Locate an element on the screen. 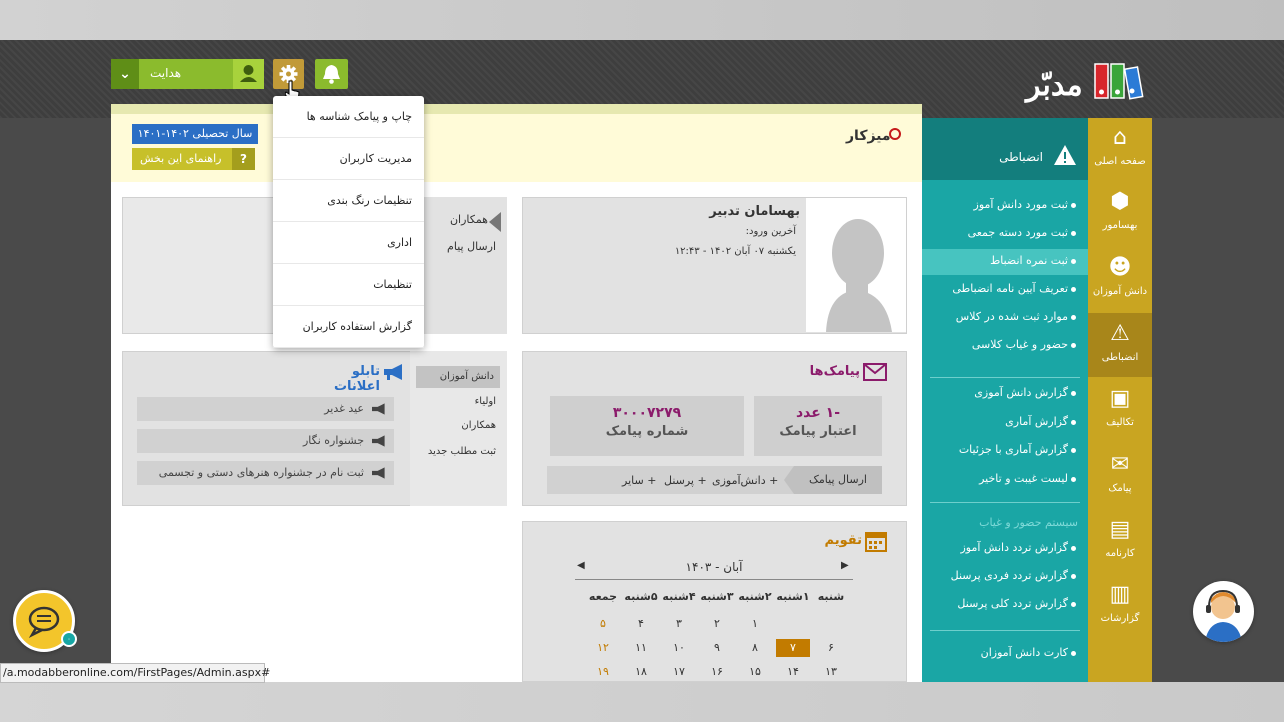 The image size is (1284, 722). help-question-icon: ? is located at coordinates (243, 159).